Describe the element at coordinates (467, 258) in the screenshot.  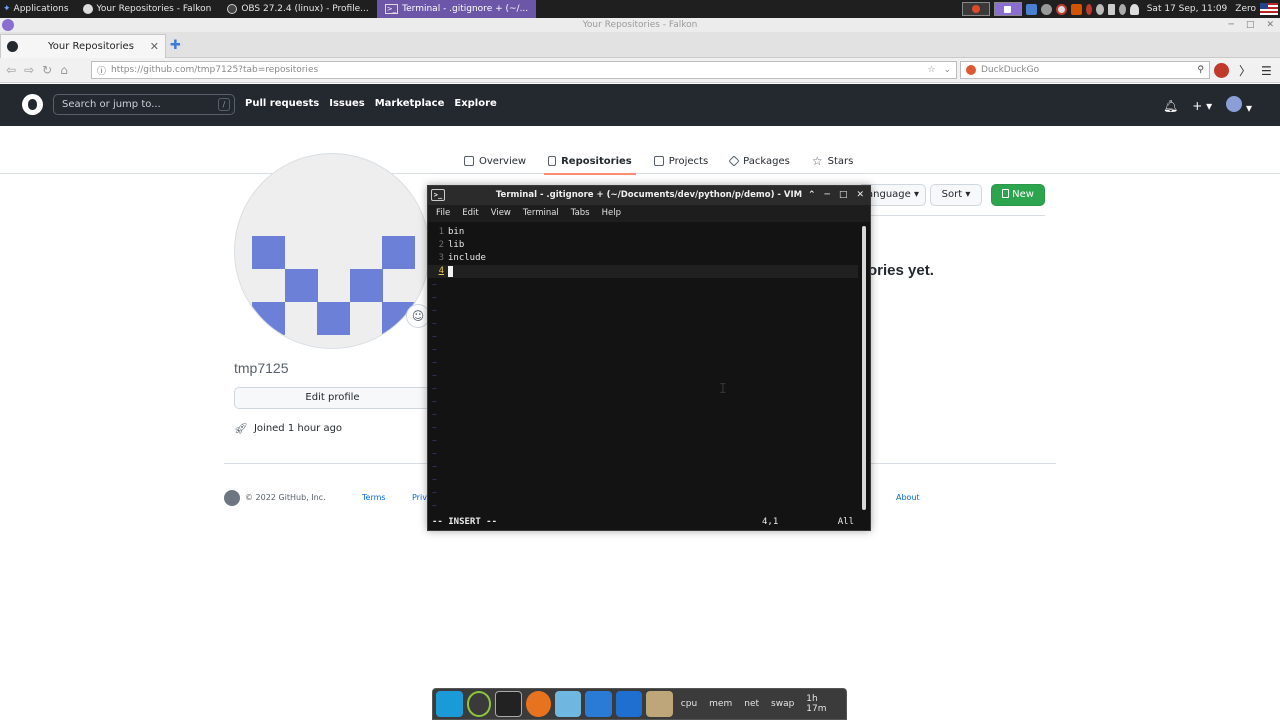
I see `line-text: include` at that location.